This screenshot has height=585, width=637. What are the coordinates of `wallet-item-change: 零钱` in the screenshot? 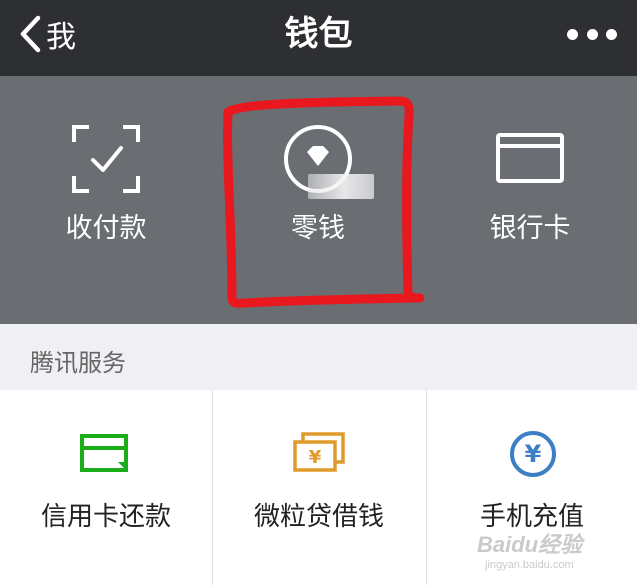 It's located at (318, 200).